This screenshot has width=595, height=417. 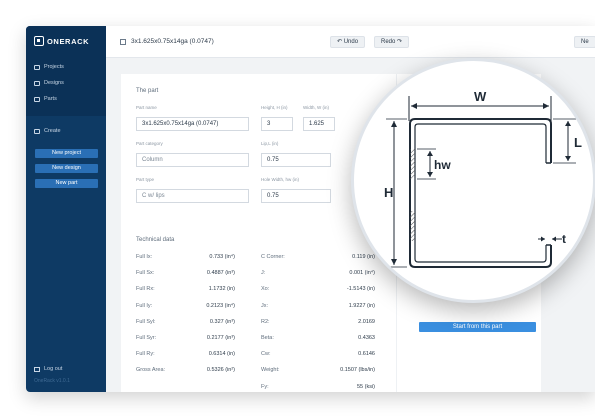 I want to click on lip-input: 0.75, so click(x=296, y=160).